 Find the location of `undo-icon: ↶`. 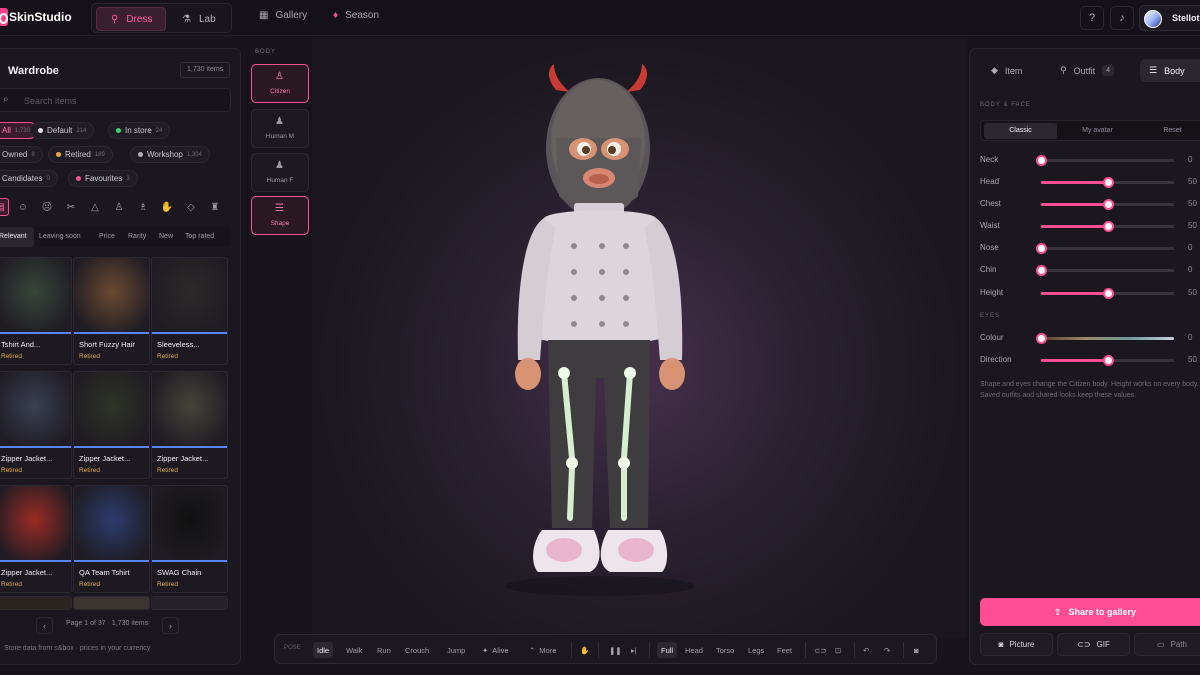

undo-icon: ↶ is located at coordinates (866, 650).